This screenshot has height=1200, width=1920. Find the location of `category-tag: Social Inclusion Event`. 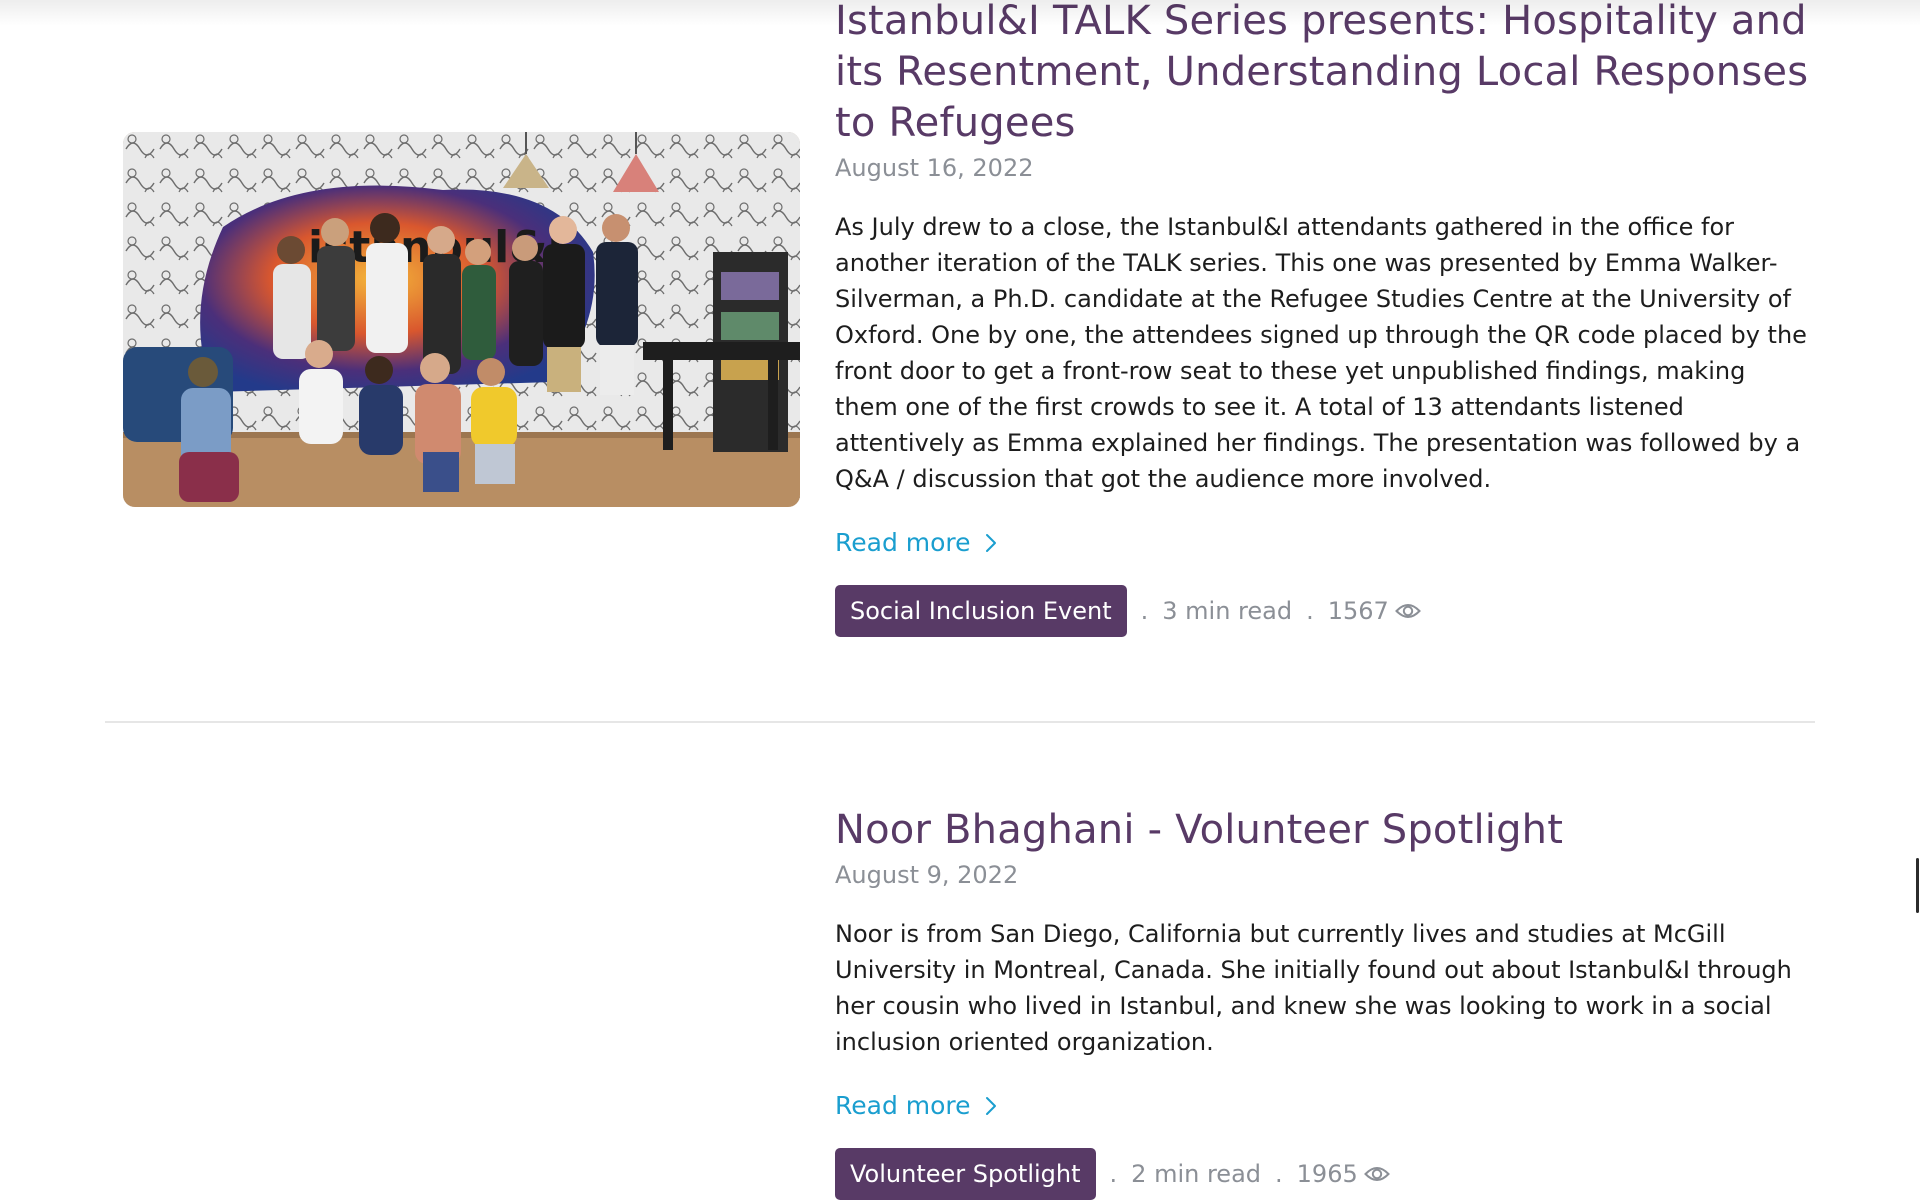

category-tag: Social Inclusion Event is located at coordinates (981, 611).